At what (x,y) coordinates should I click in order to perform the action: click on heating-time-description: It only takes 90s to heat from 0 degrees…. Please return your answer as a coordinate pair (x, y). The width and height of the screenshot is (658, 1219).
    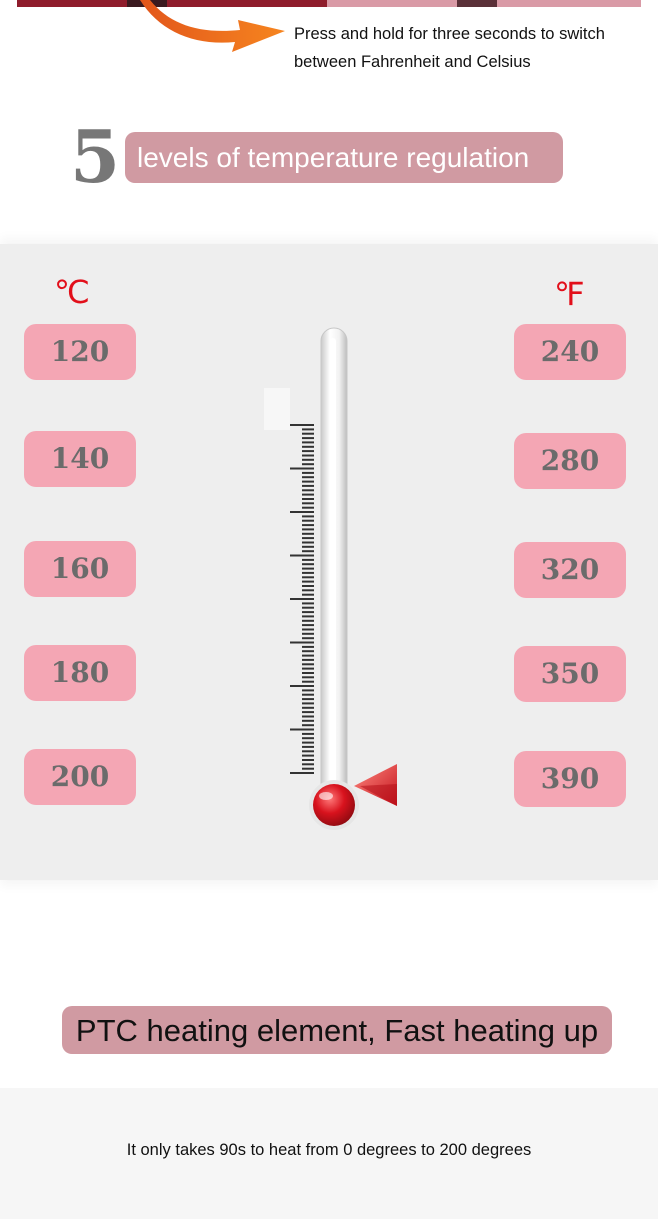
    Looking at the image, I should click on (329, 1150).